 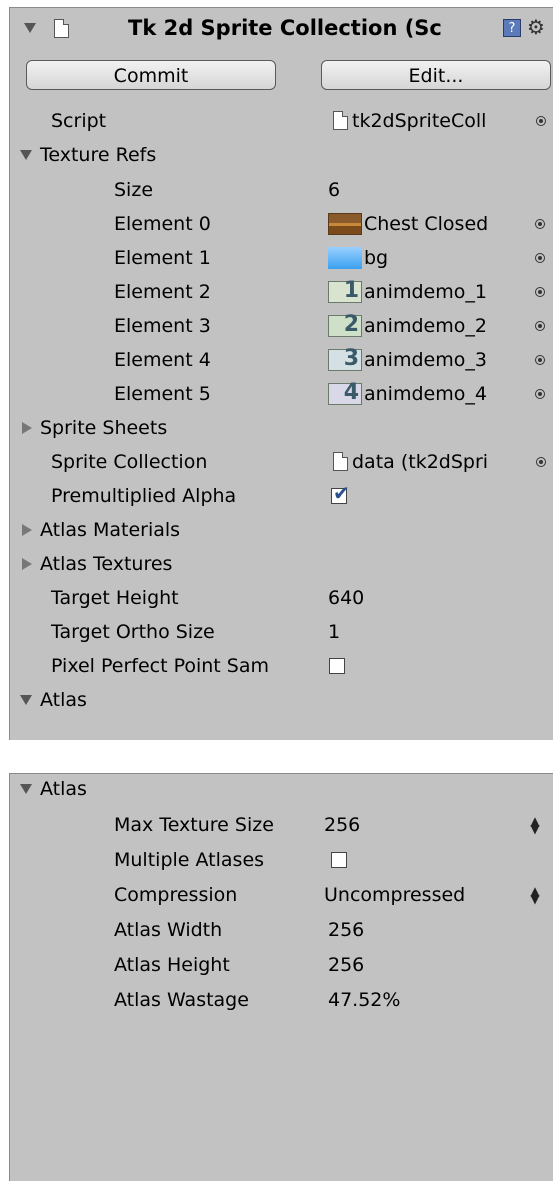 I want to click on component-header: Tk 2d Sprite Collection (Sc ? ⚙, so click(x=281, y=28).